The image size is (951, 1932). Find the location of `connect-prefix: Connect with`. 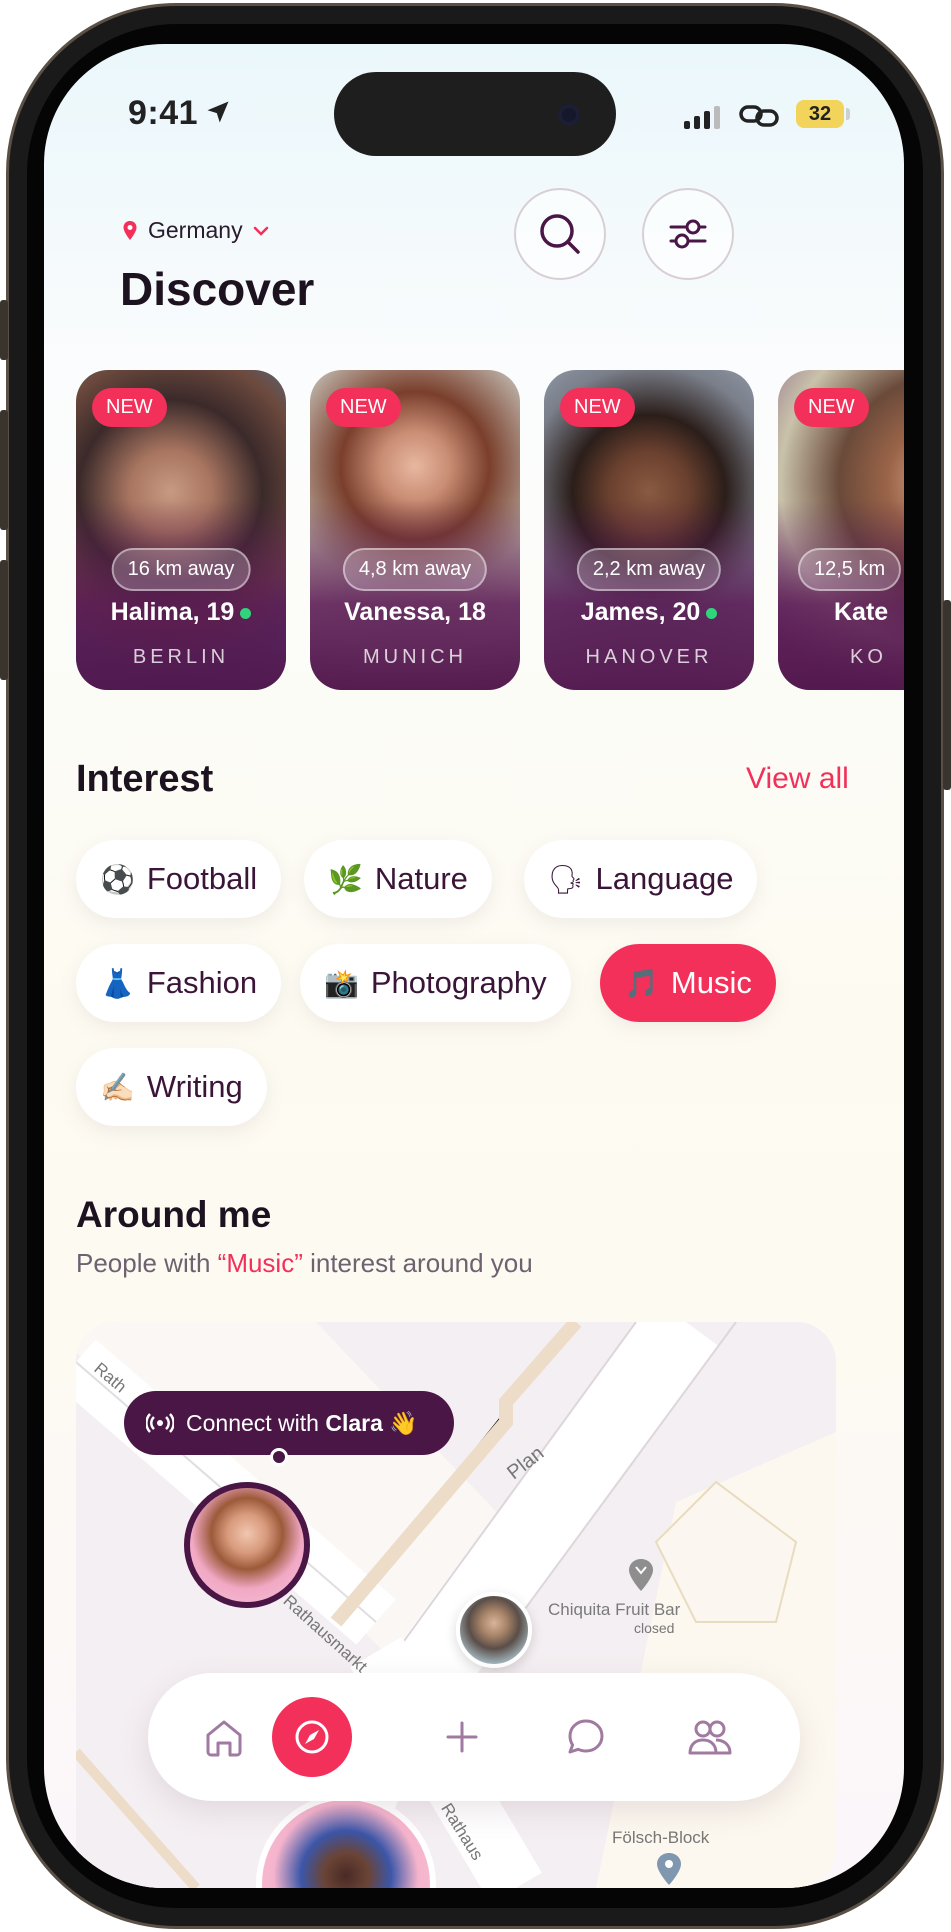

connect-prefix: Connect with is located at coordinates (256, 1422).